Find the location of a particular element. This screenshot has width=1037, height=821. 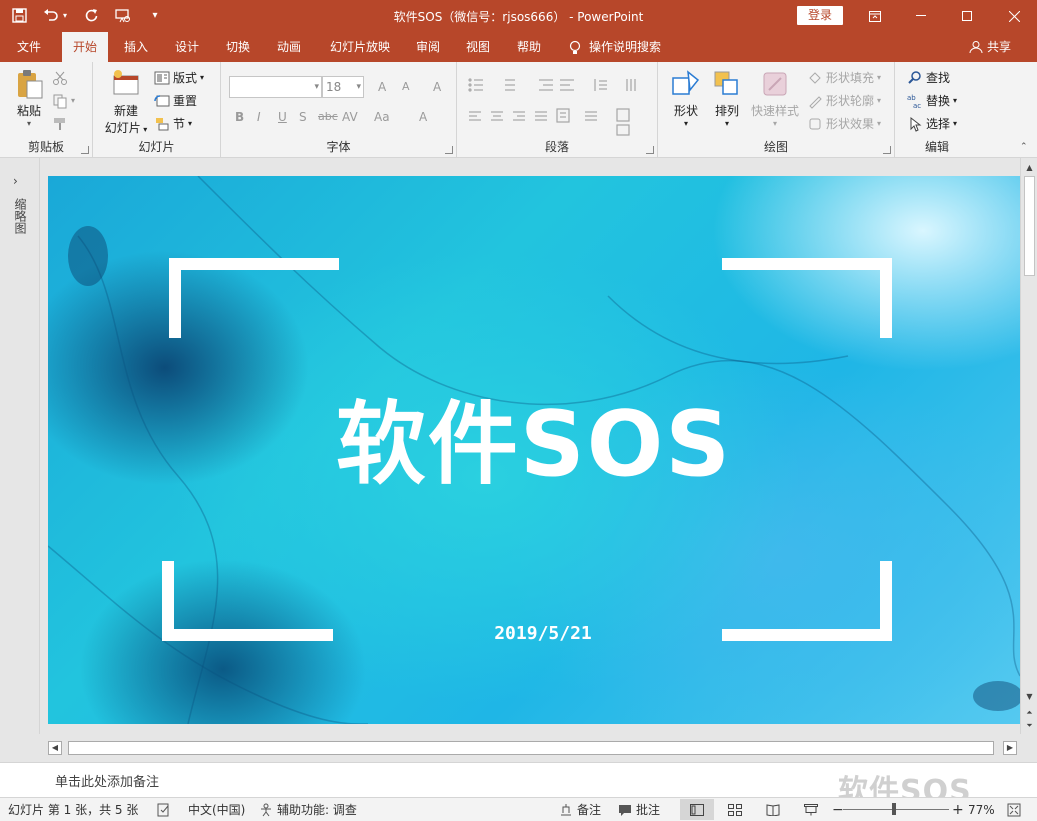

cursor-icon is located at coordinates (916, 124).